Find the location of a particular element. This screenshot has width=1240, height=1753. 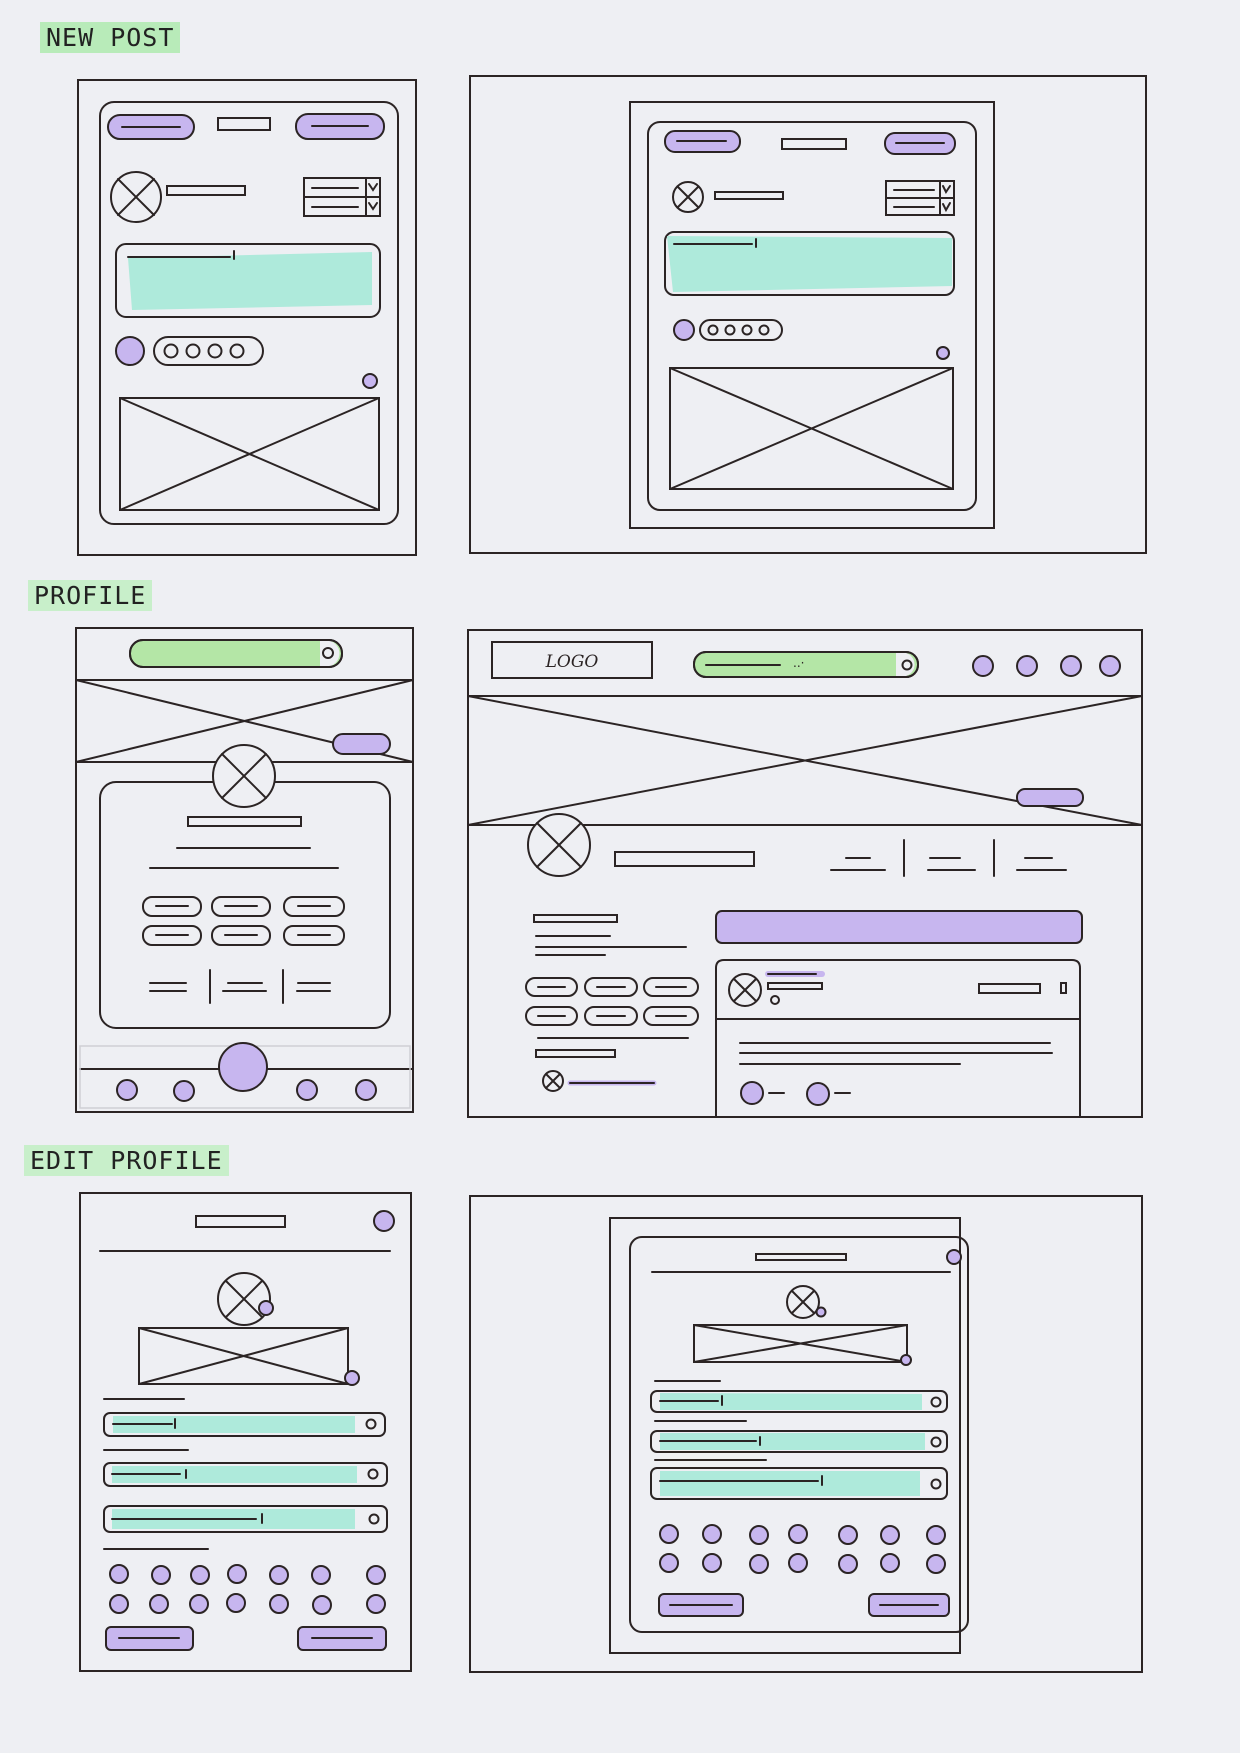

like-button is located at coordinates (752, 1093).